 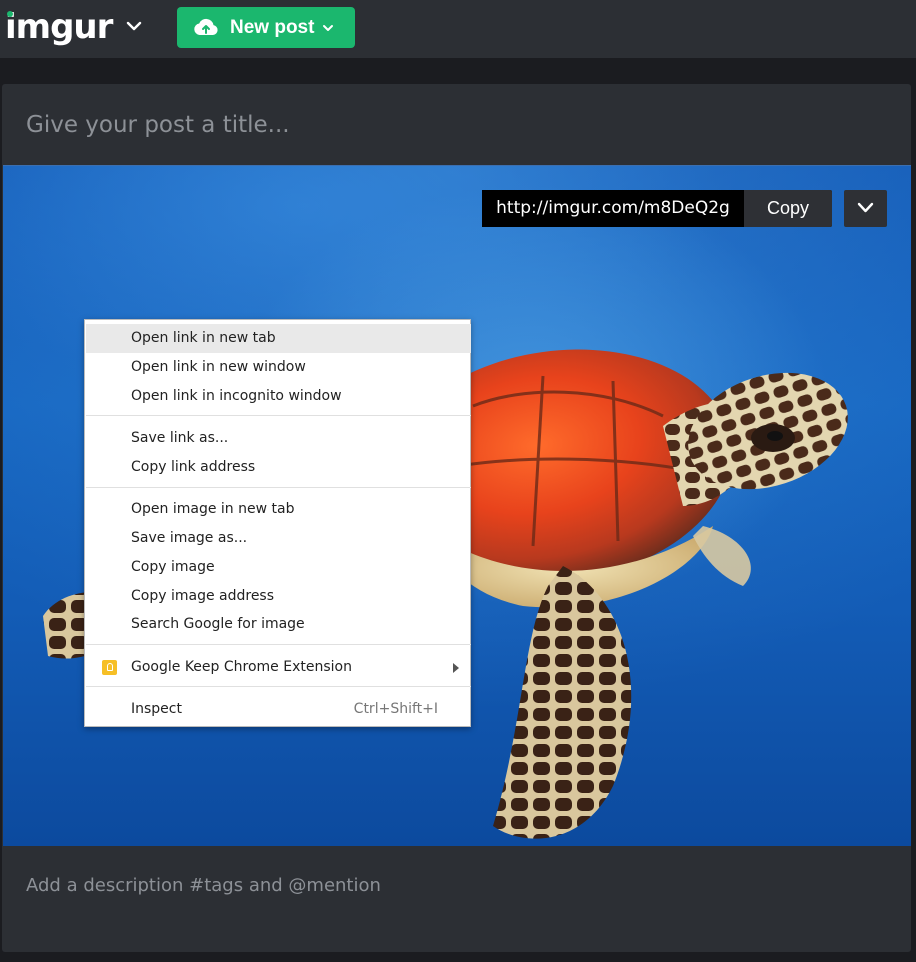 What do you see at coordinates (788, 208) in the screenshot?
I see `copy-url-button: Copy` at bounding box center [788, 208].